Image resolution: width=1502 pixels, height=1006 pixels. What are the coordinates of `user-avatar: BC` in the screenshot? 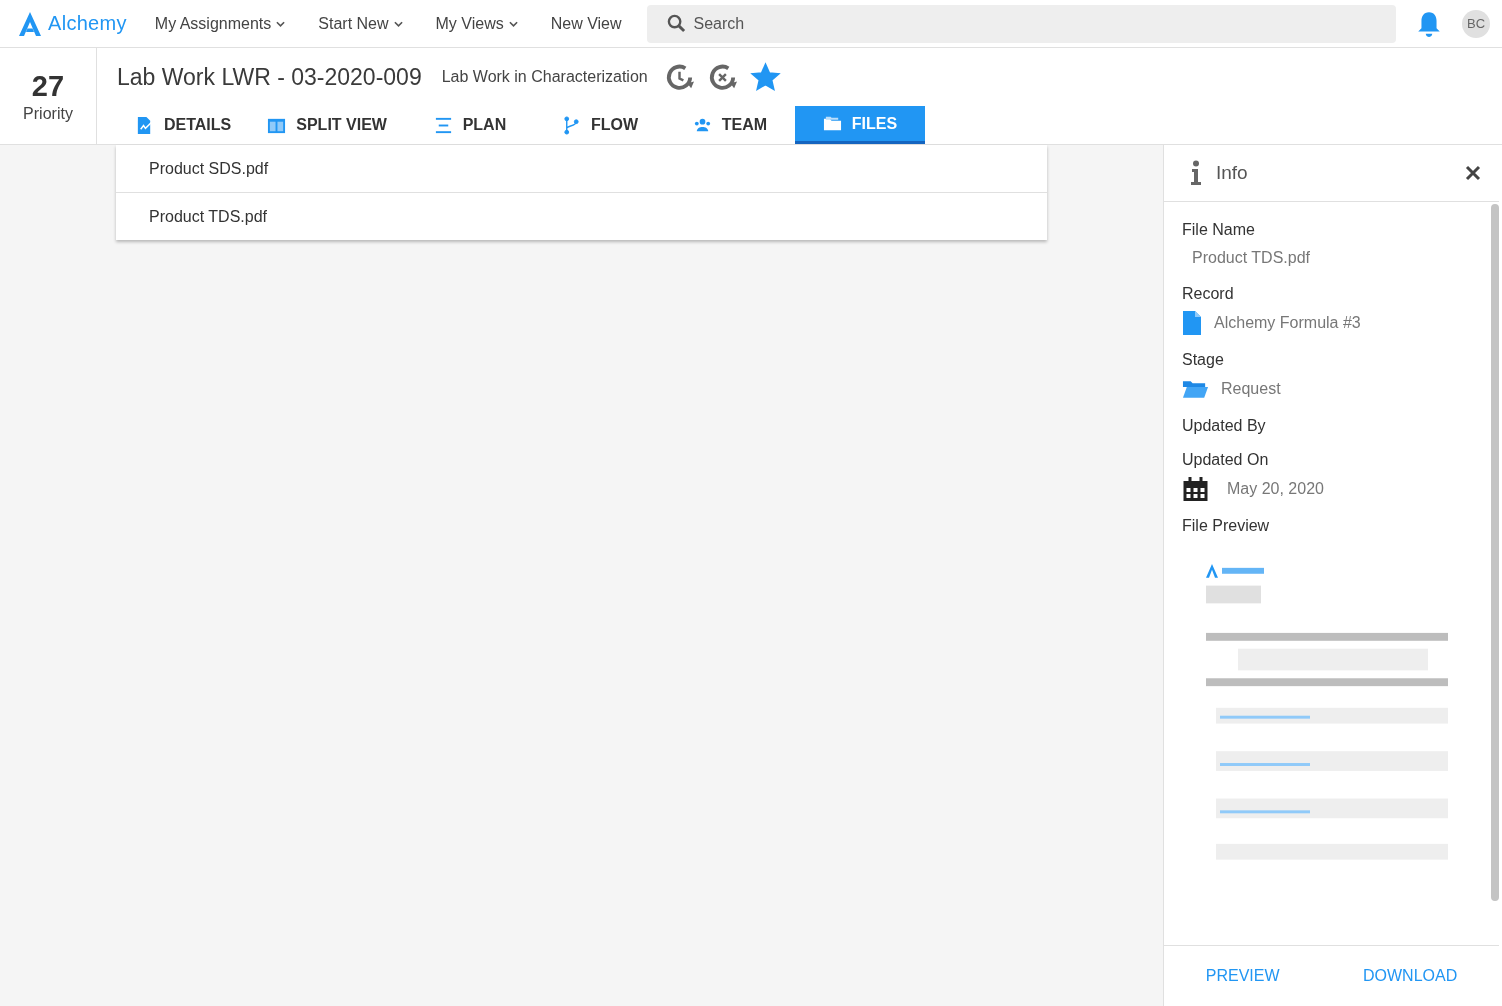 It's located at (1476, 23).